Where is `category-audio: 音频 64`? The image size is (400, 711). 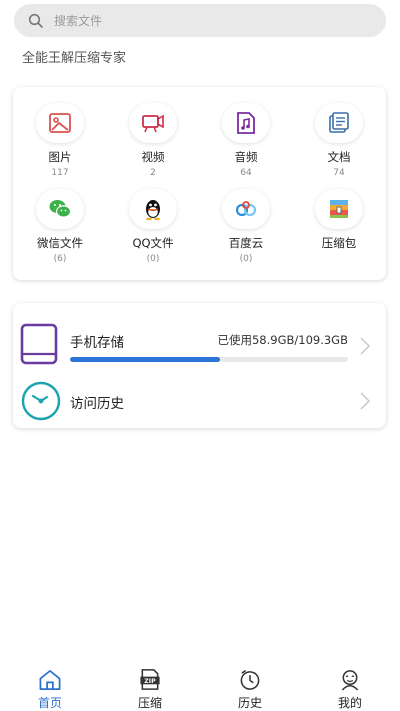 category-audio: 音频 64 is located at coordinates (246, 140).